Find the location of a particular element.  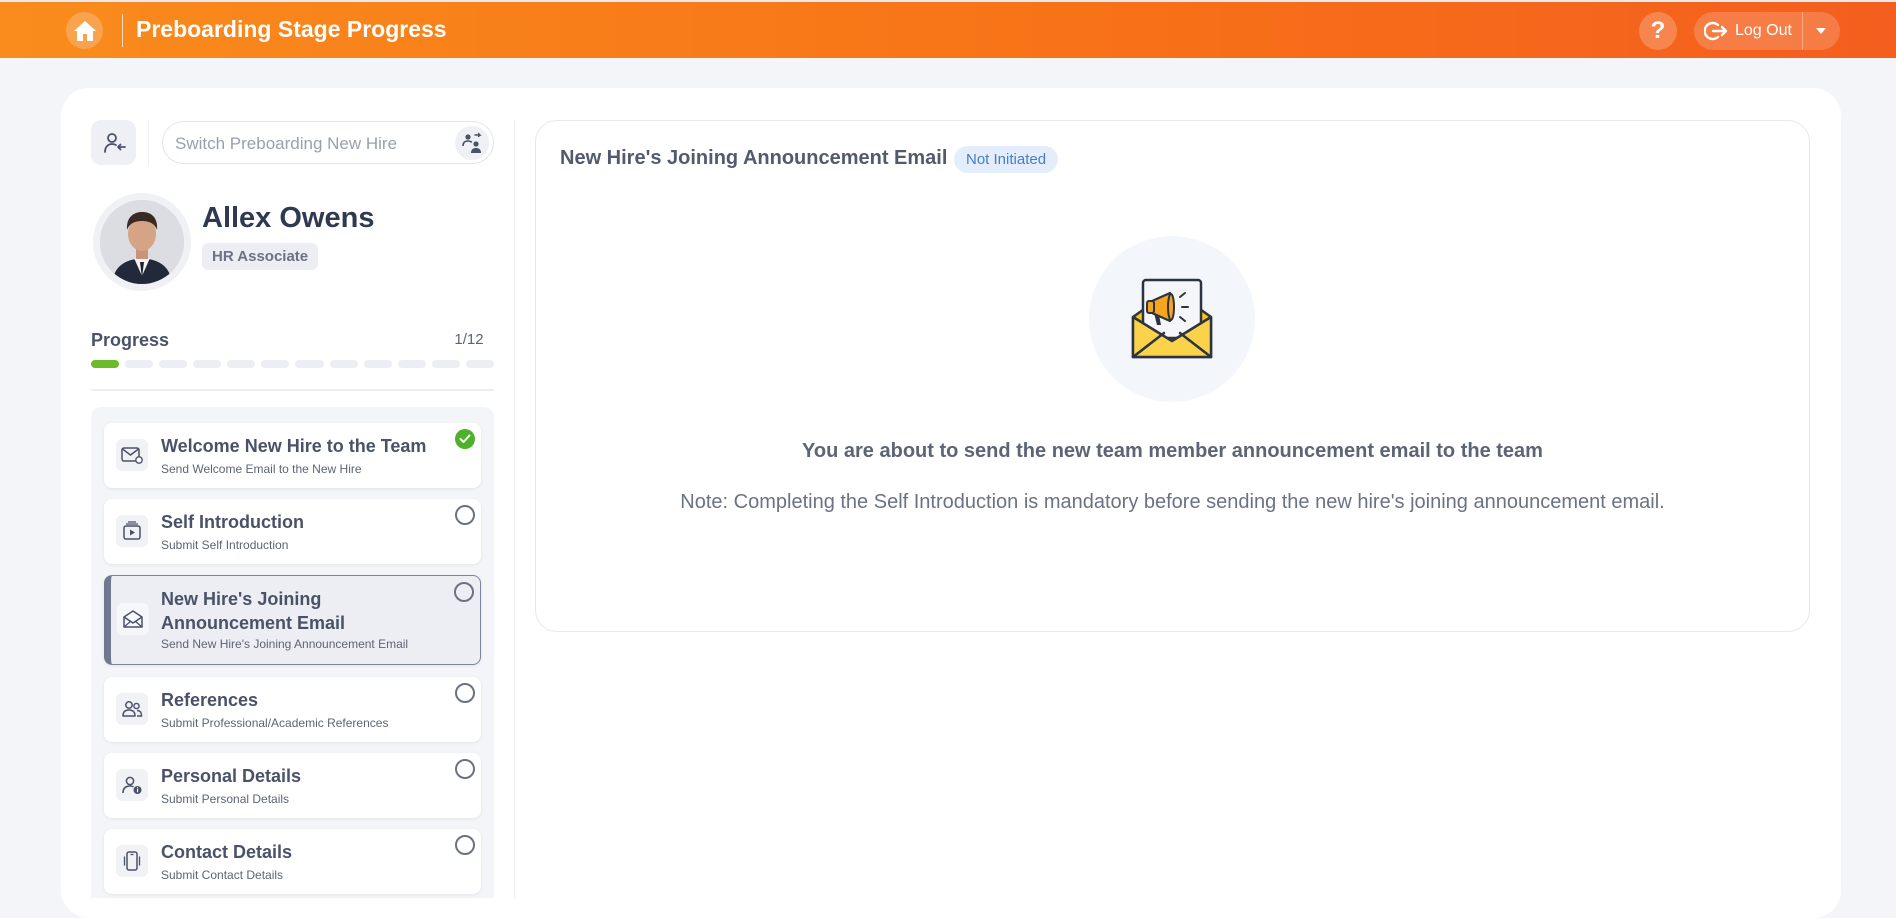

step-title: Self Introduction is located at coordinates (232, 522).